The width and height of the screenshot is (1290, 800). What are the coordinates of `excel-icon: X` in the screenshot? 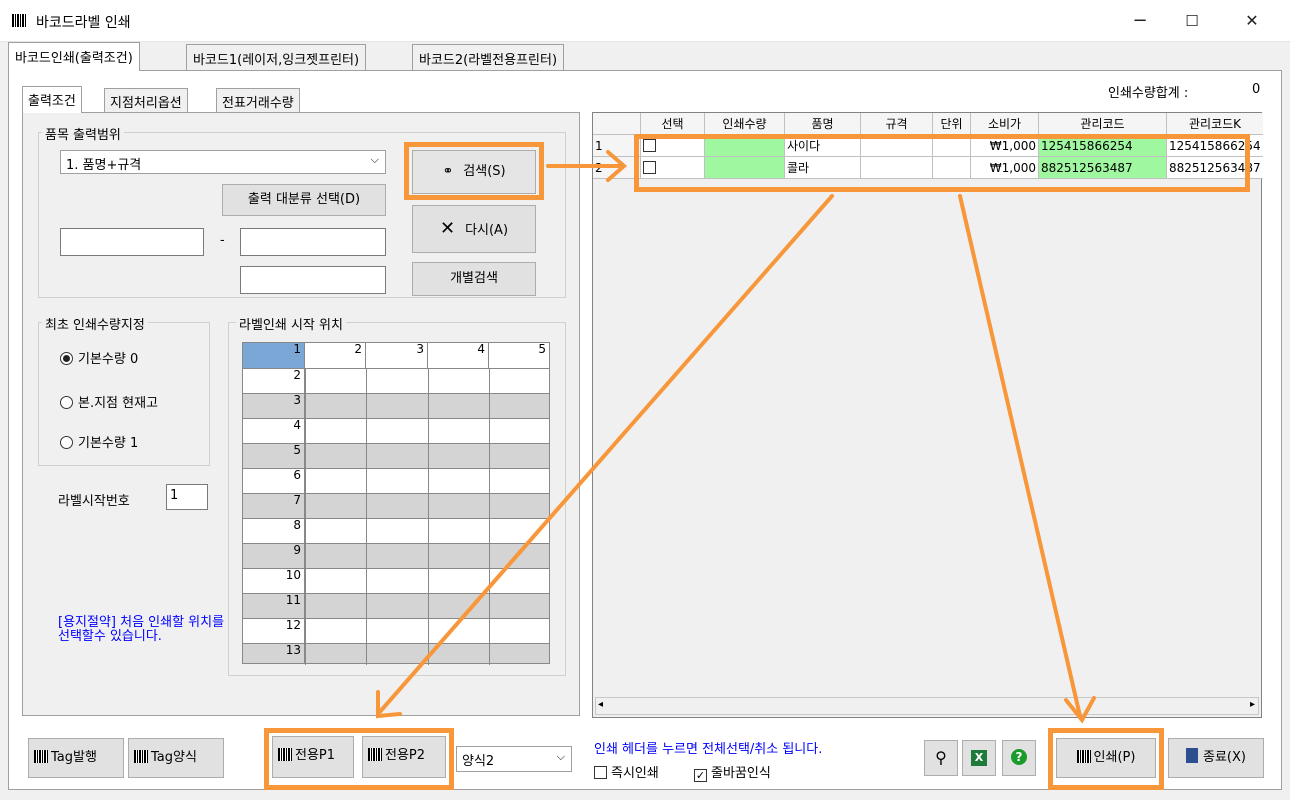 It's located at (979, 758).